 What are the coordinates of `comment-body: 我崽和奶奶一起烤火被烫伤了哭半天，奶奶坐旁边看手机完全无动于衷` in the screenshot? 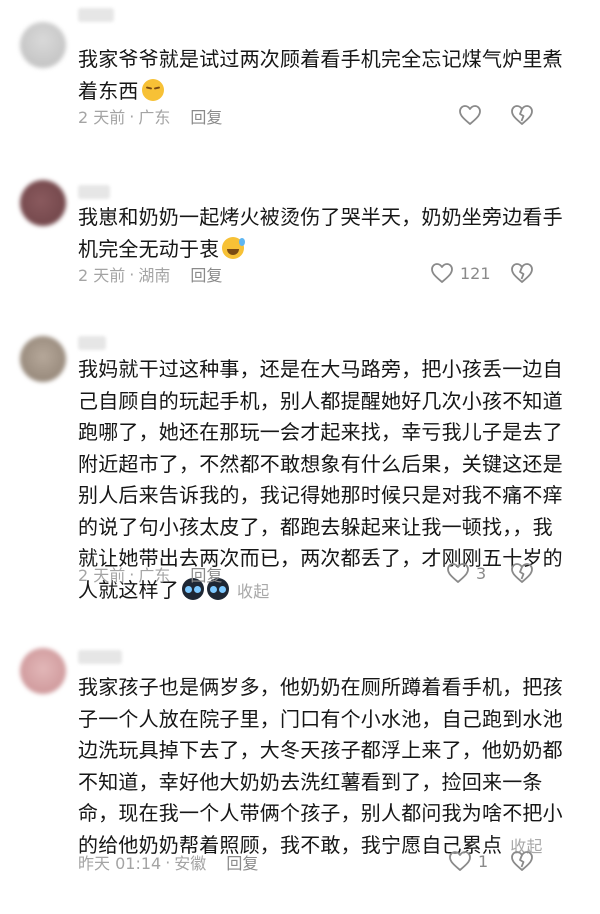 It's located at (320, 233).